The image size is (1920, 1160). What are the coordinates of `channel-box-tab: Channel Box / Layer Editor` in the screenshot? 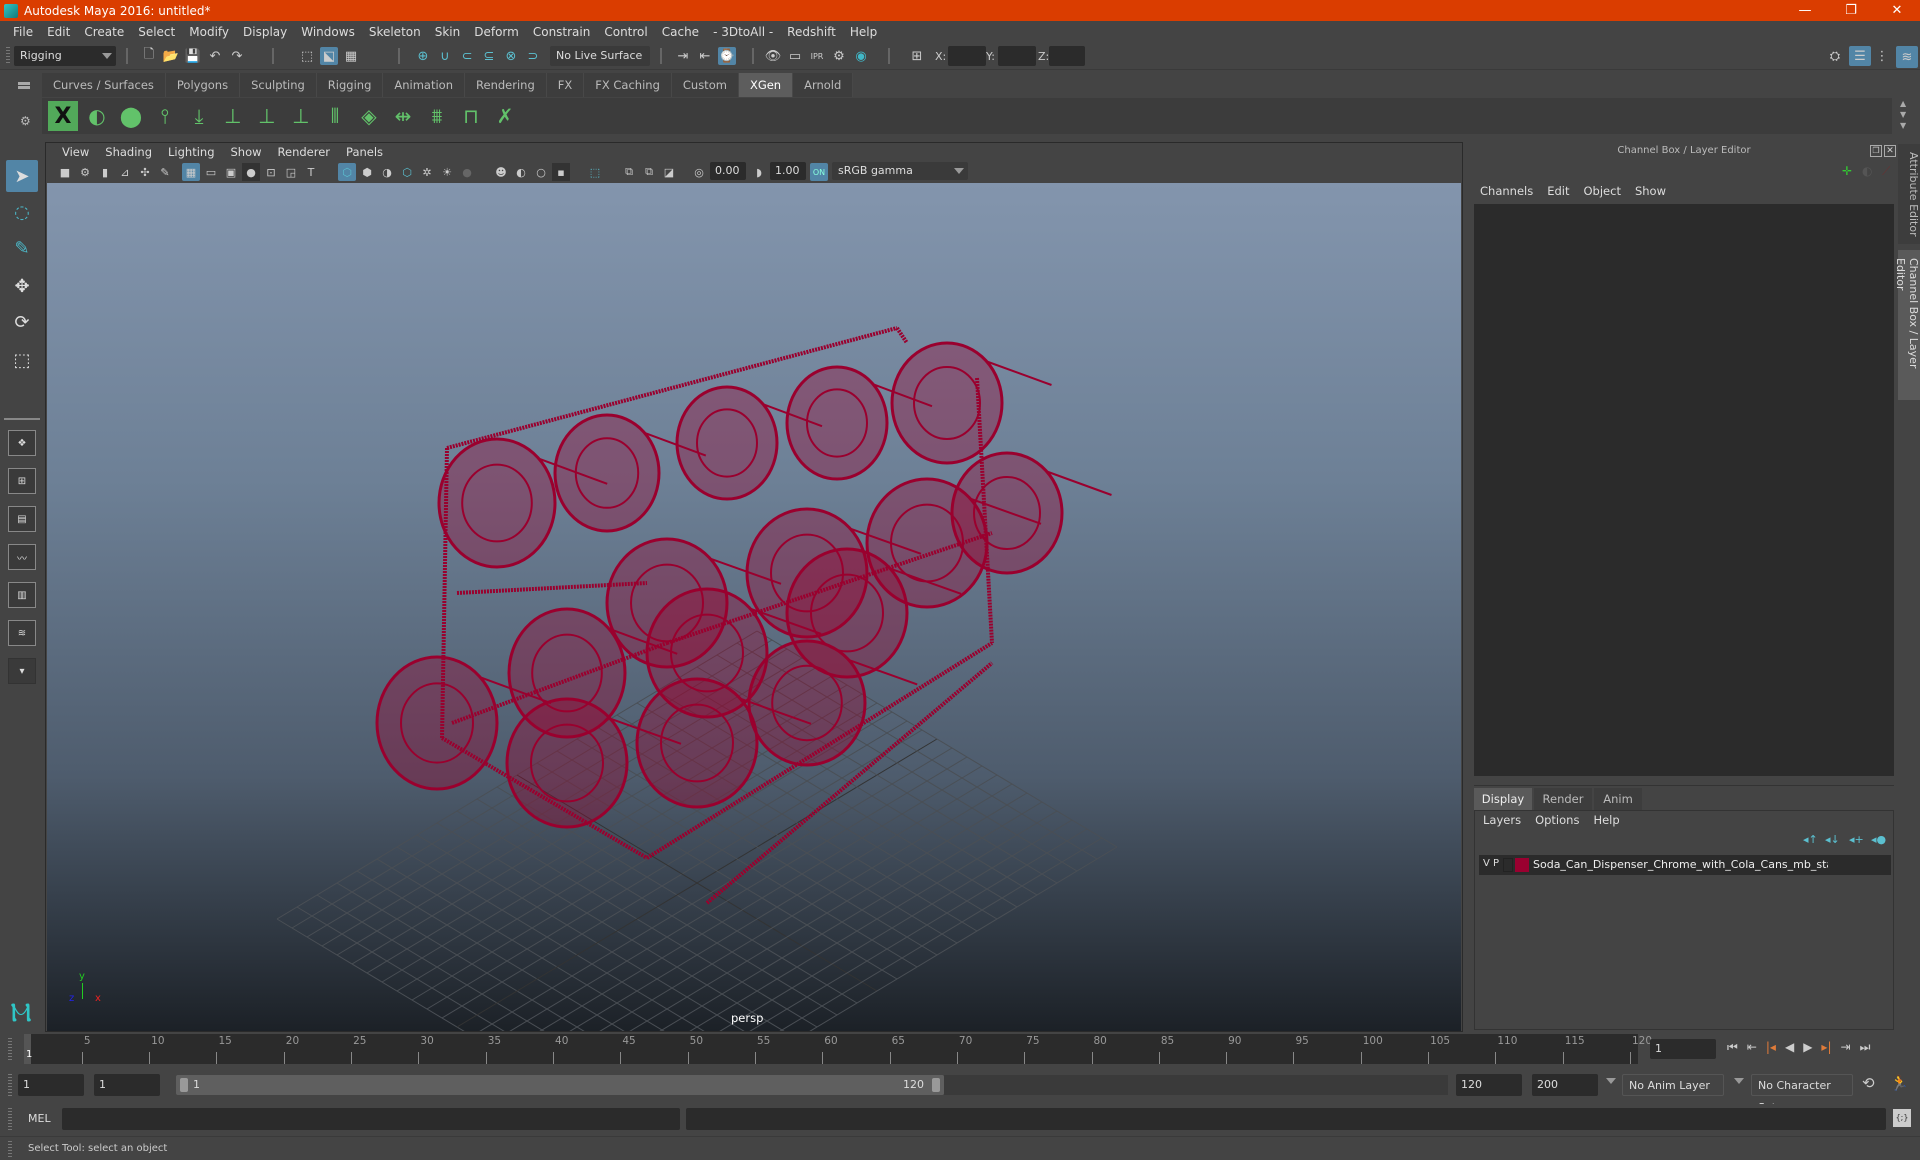 It's located at (1907, 325).